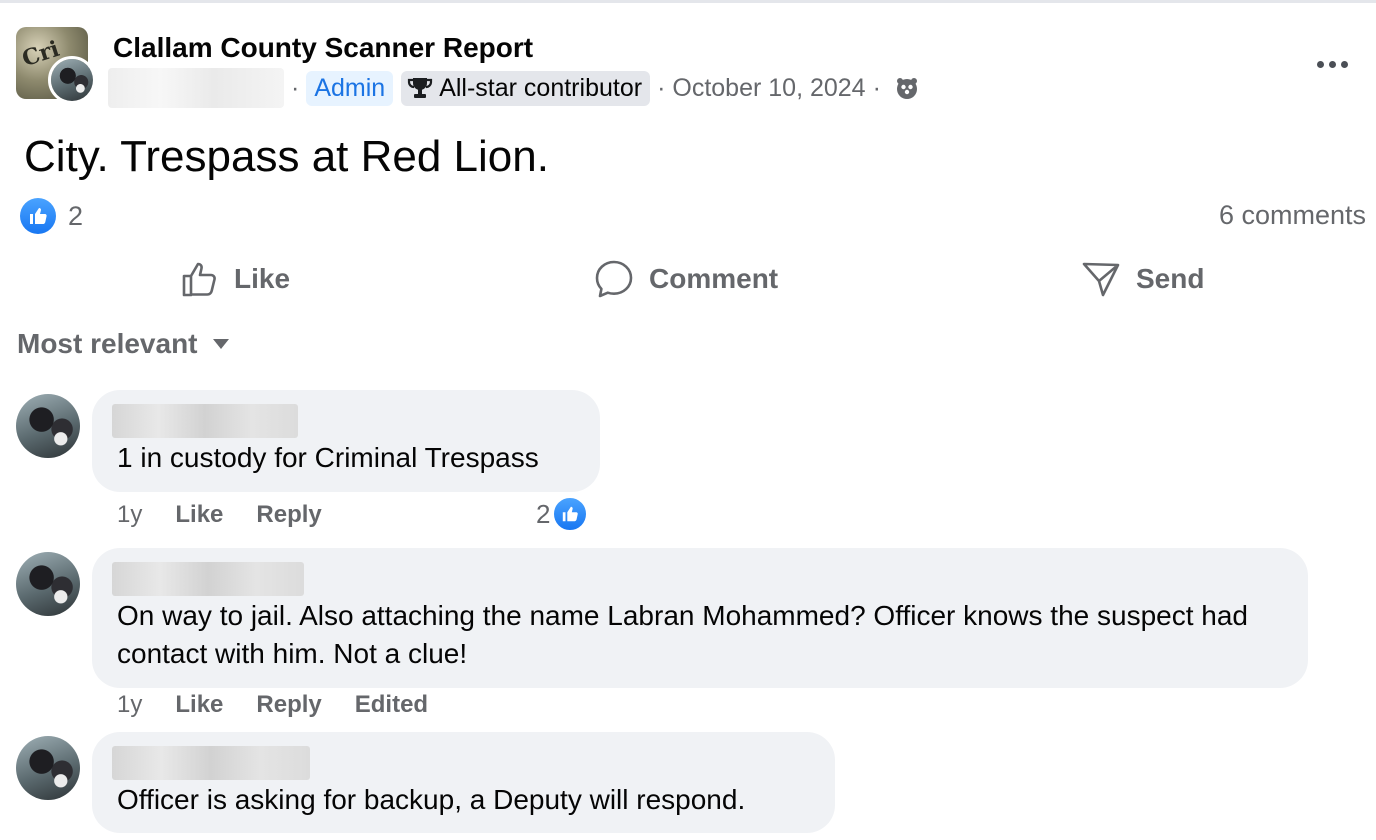 This screenshot has width=1376, height=840. What do you see at coordinates (107, 343) in the screenshot?
I see `sort-label: Most relevant` at bounding box center [107, 343].